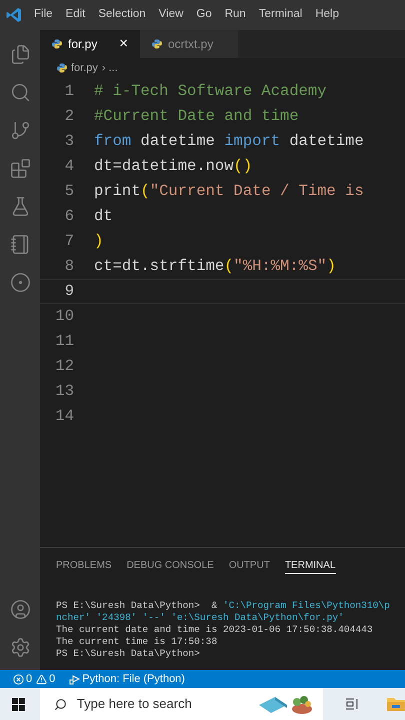 This screenshot has width=405, height=720. I want to click on menu-item: Run, so click(235, 15).